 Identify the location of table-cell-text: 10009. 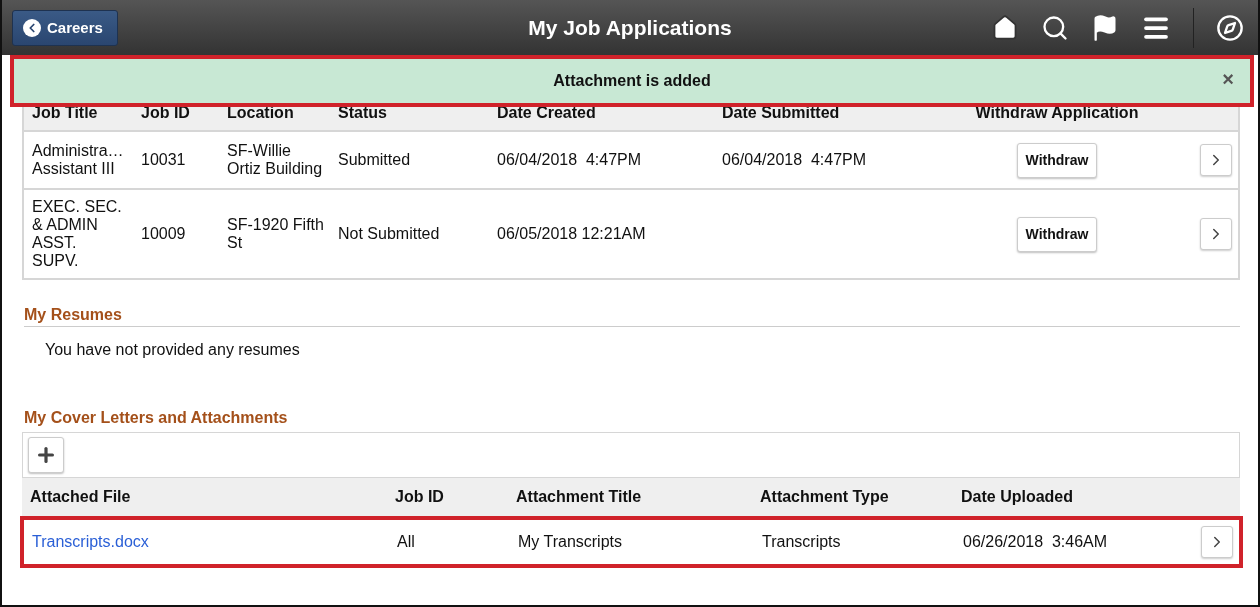
(164, 234).